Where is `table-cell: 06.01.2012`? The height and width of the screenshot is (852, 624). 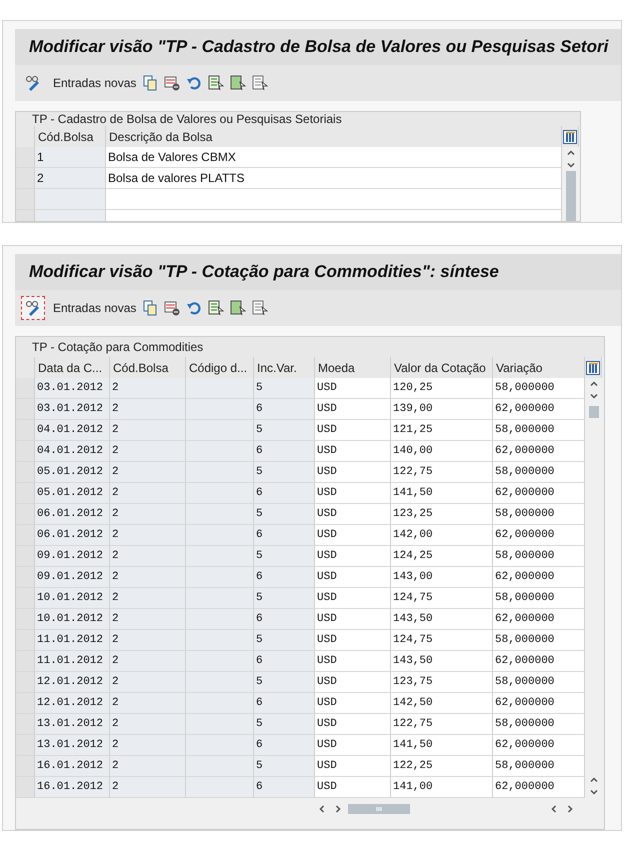 table-cell: 06.01.2012 is located at coordinates (72, 535).